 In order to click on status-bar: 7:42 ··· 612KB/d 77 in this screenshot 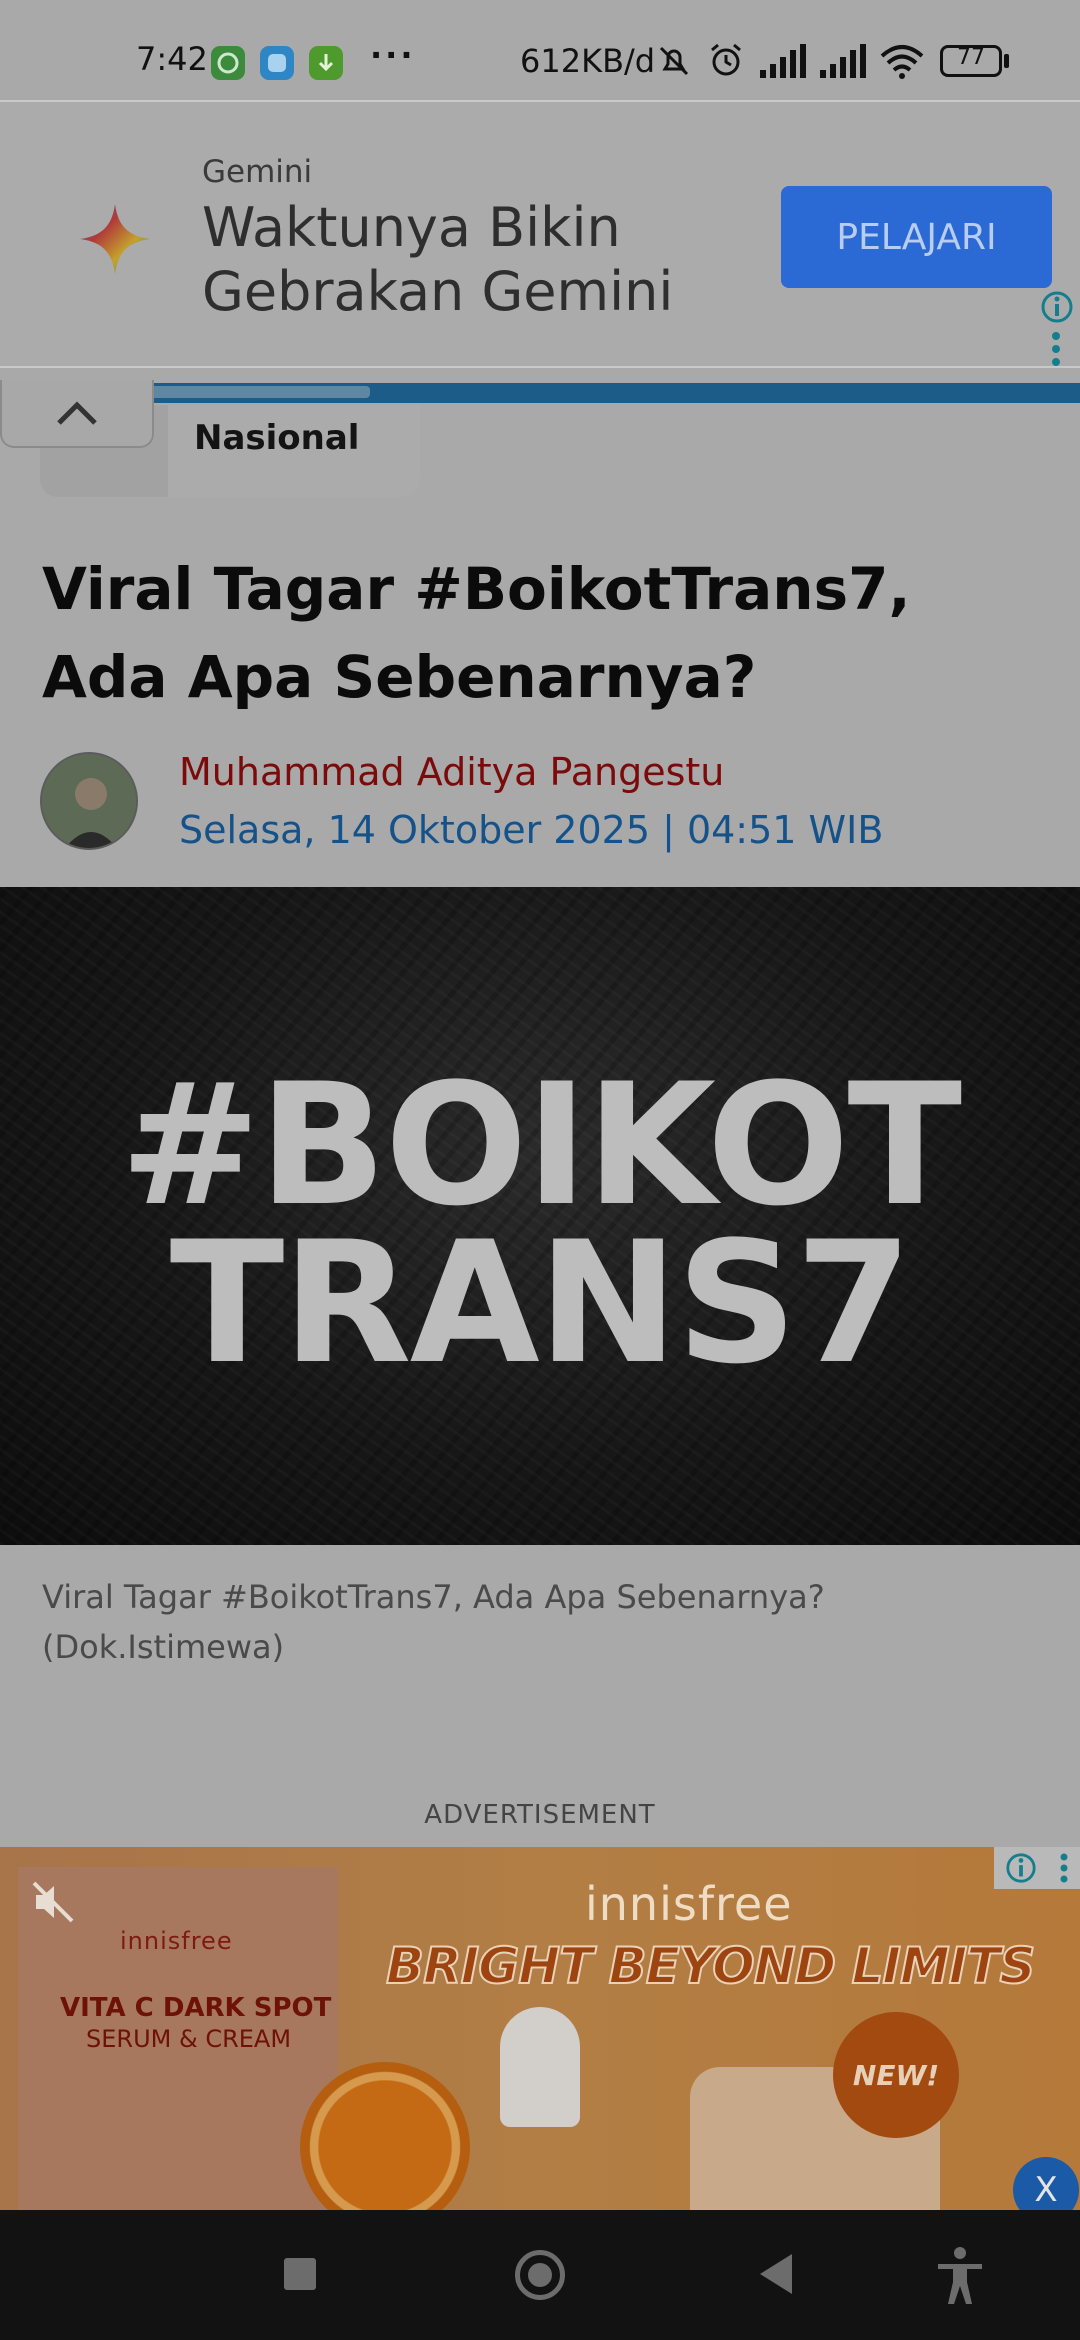, I will do `click(540, 50)`.